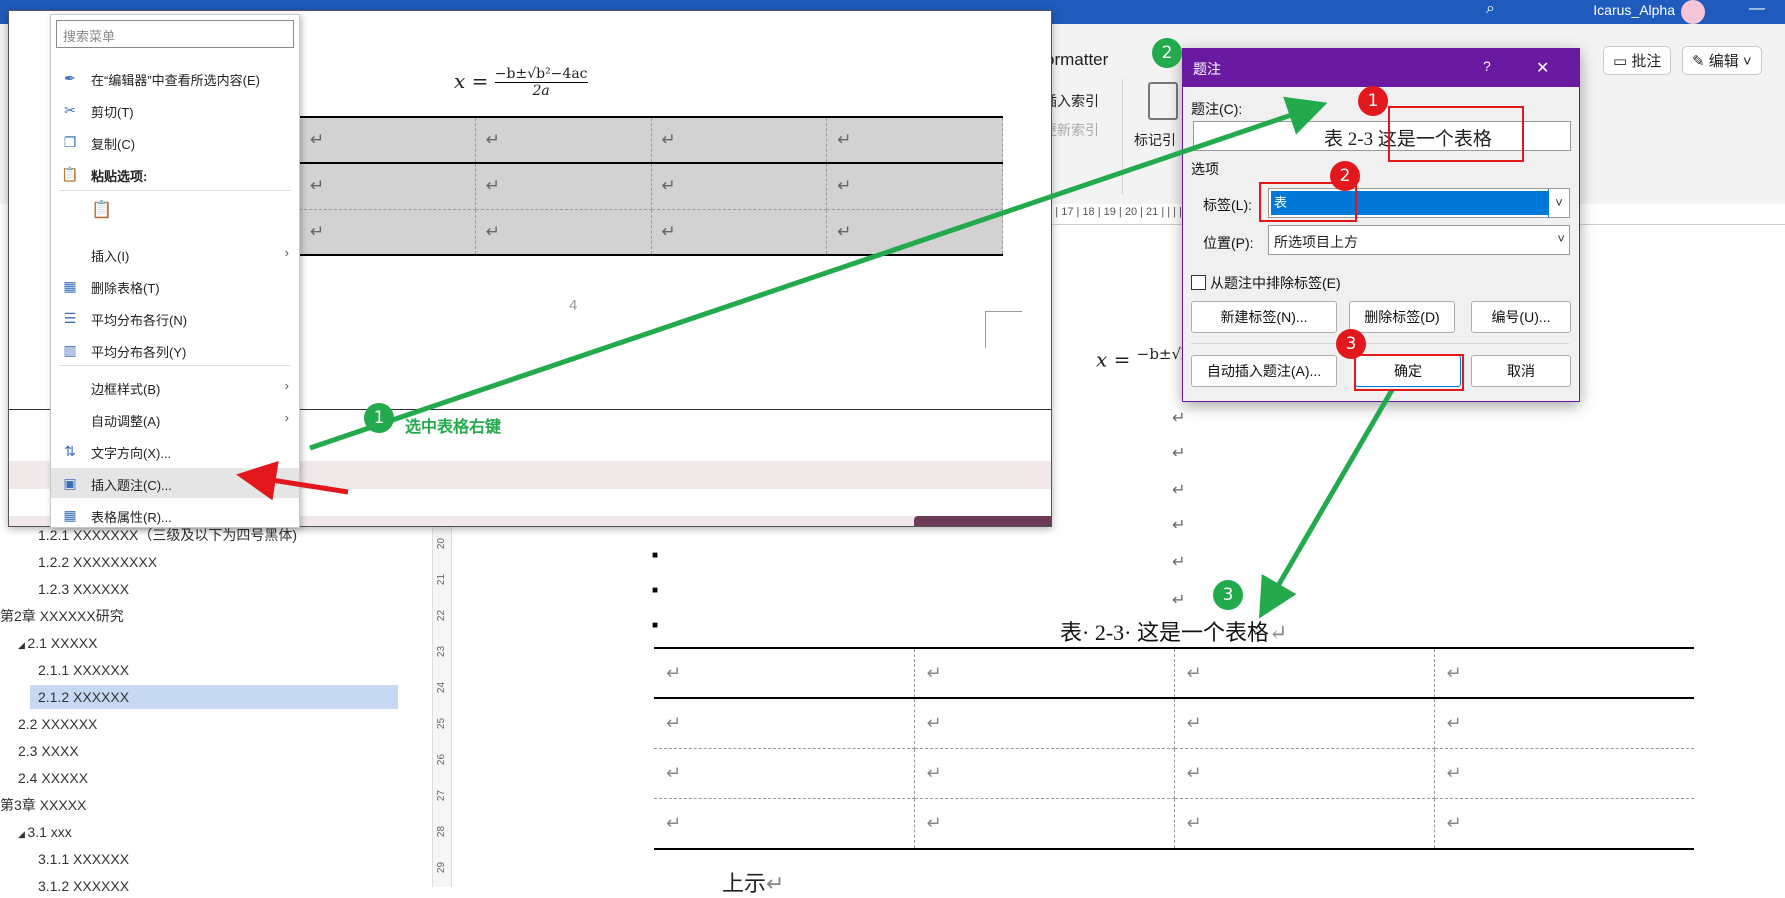 The height and width of the screenshot is (898, 1785). Describe the element at coordinates (1228, 595) in the screenshot. I see `step-badge-3-green: 3` at that location.